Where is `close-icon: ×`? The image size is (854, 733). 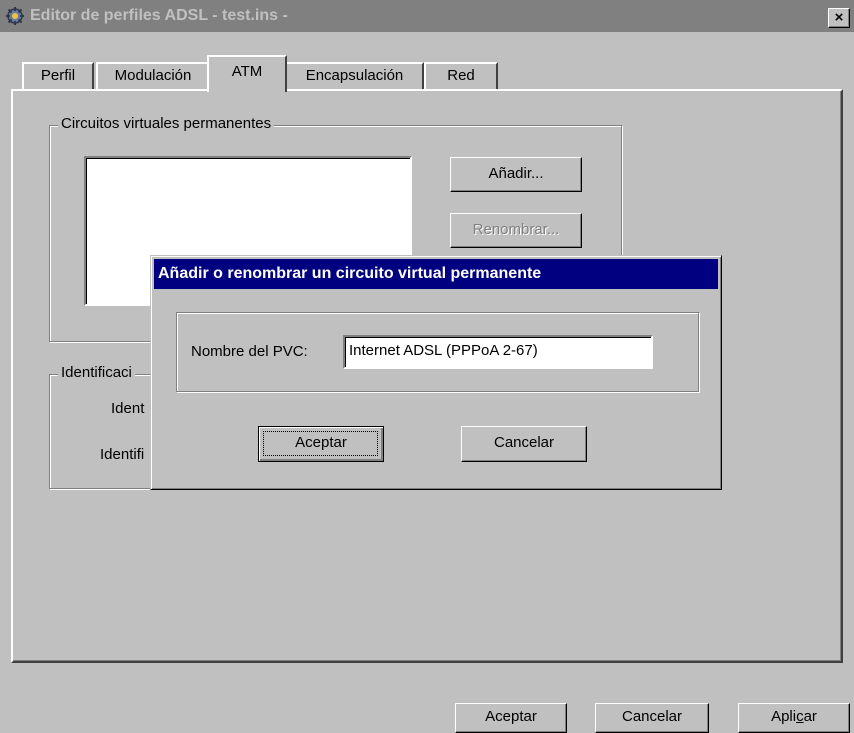
close-icon: × is located at coordinates (839, 17).